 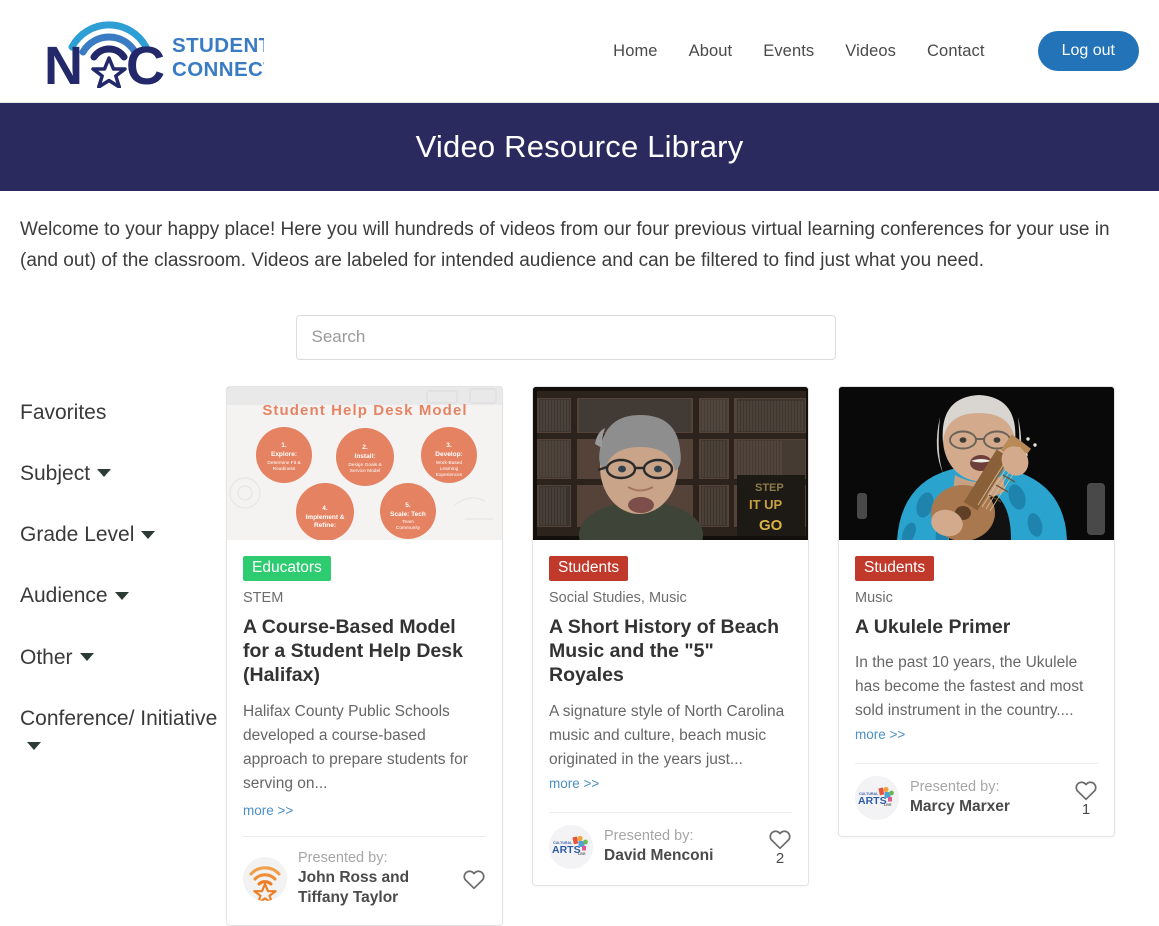 I want to click on filter-label-grade-level: Grade Level, so click(x=77, y=535).